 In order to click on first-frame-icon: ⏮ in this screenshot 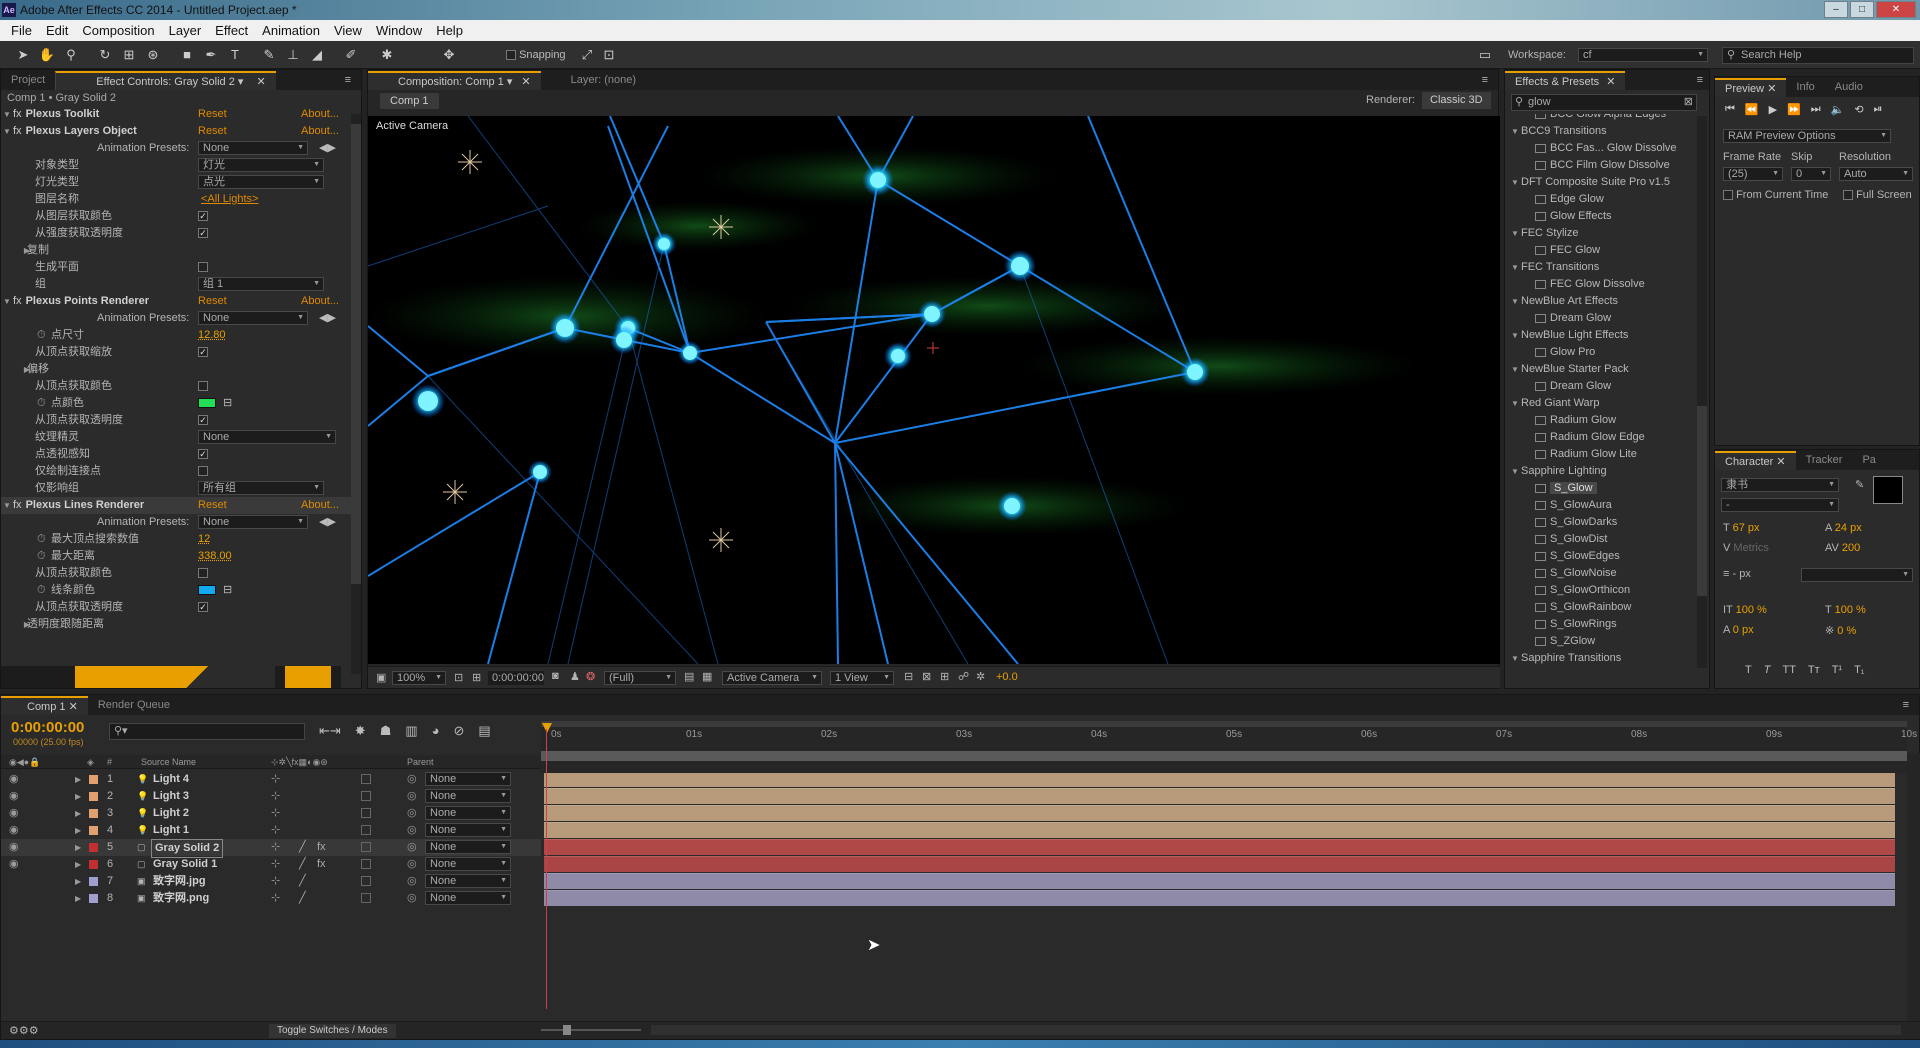, I will do `click(1730, 109)`.